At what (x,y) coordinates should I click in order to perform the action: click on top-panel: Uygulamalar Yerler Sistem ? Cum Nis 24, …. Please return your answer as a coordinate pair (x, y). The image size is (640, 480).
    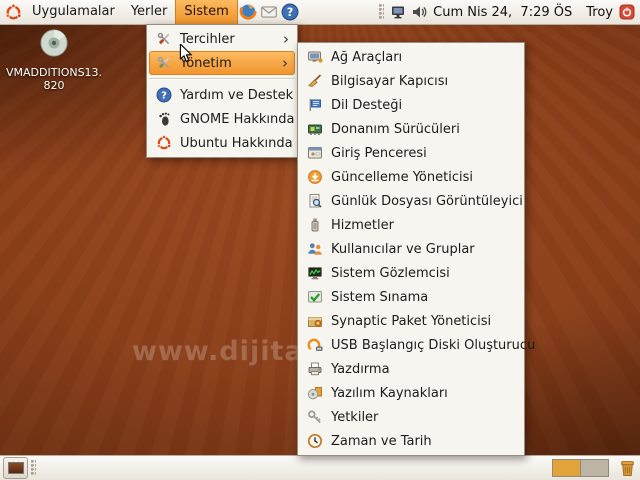
    Looking at the image, I should click on (320, 12).